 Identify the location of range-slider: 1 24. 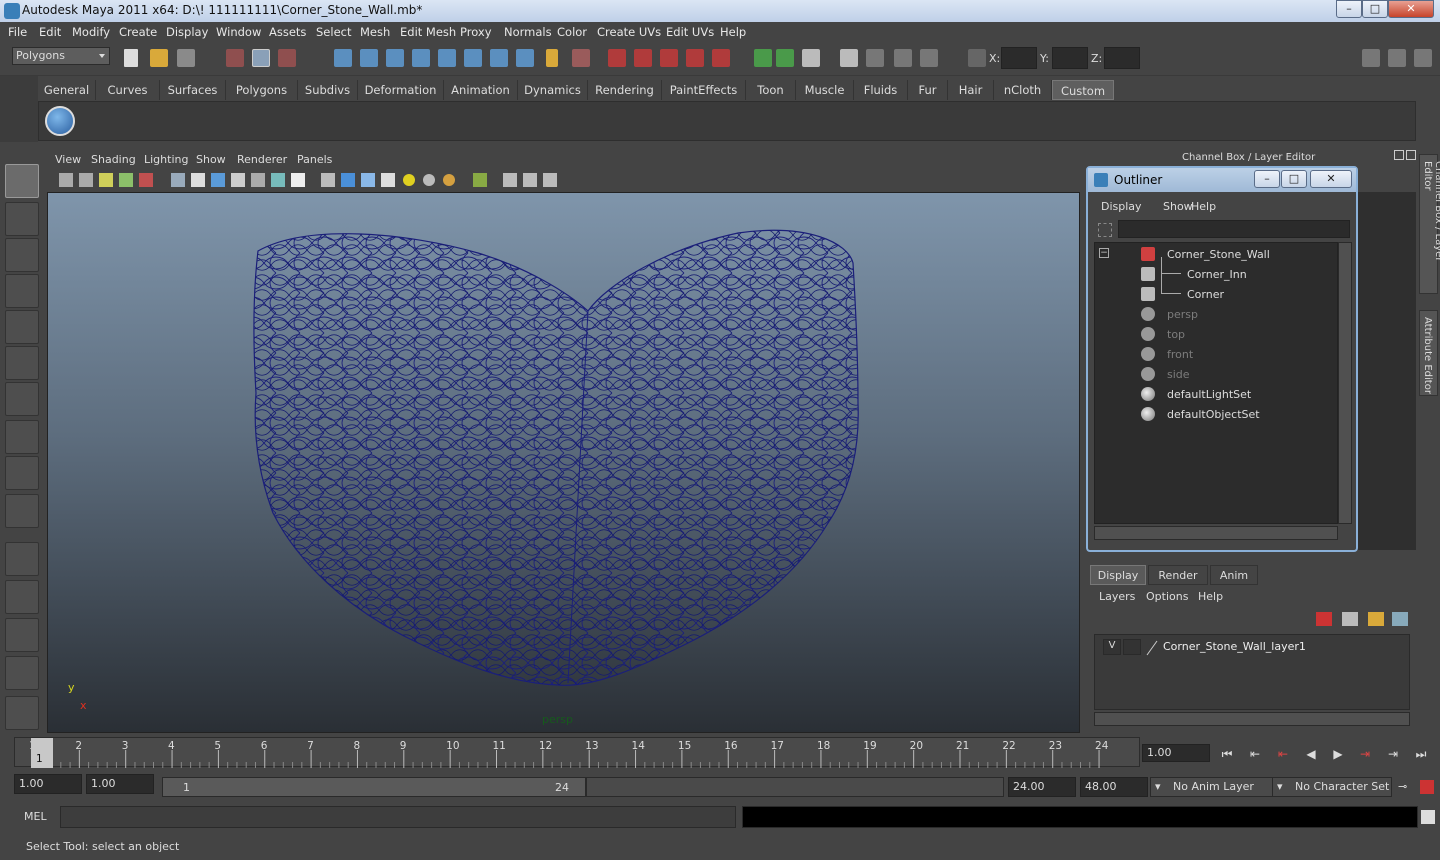
(374, 787).